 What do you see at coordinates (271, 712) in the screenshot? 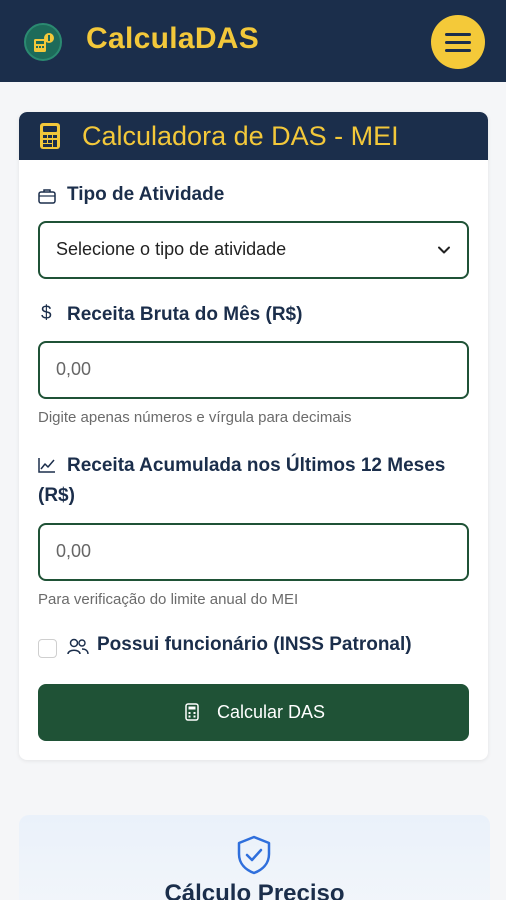
I see `calculate-das-label: Calcular DAS` at bounding box center [271, 712].